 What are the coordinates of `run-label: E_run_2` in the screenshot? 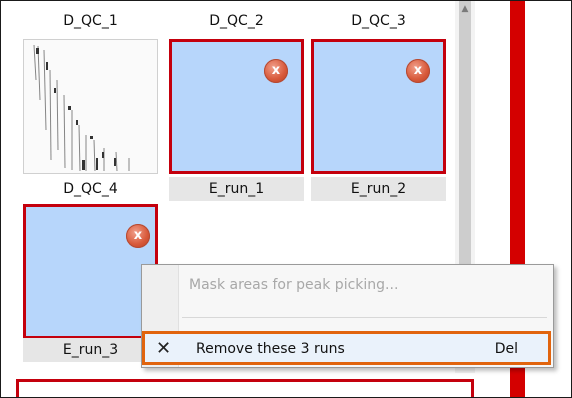 It's located at (378, 189).